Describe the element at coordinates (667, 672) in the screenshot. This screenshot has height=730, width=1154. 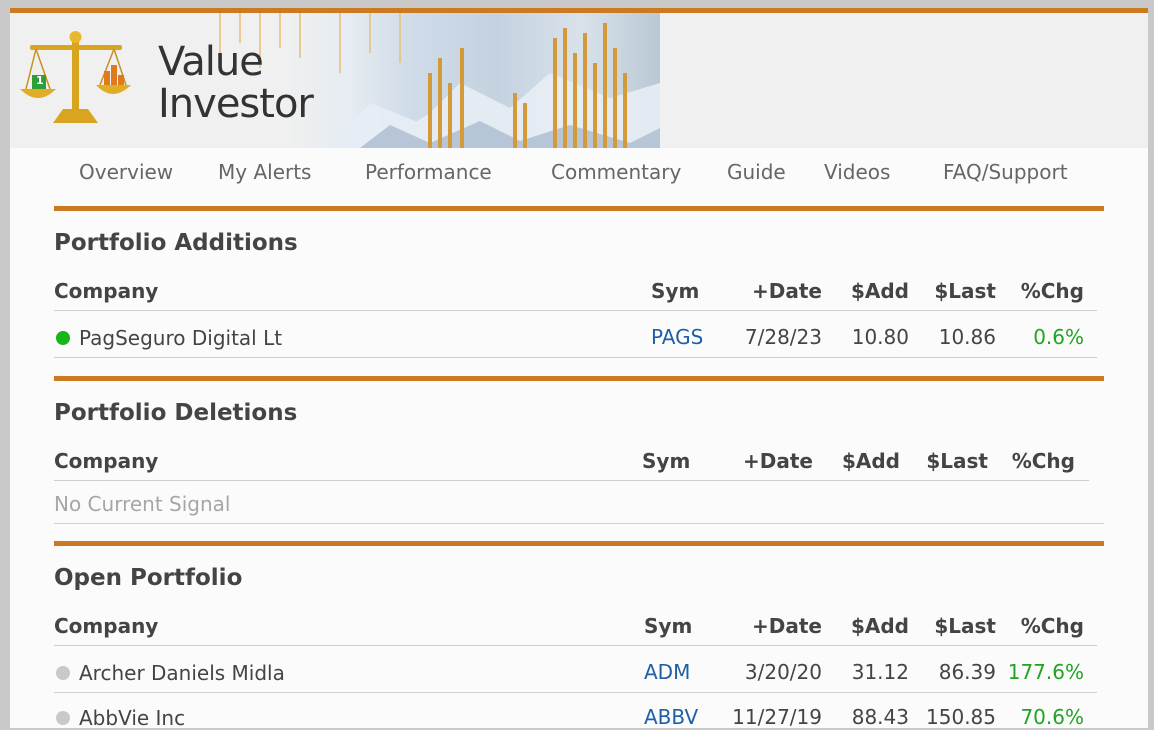
I see `symbol-link: ADM` at that location.